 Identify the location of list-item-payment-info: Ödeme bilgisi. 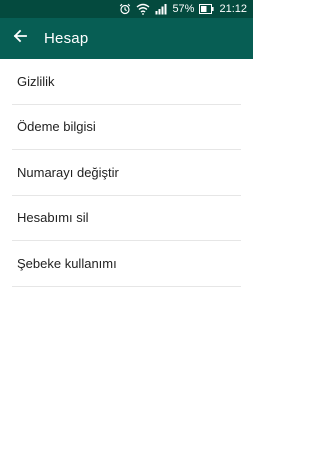
(126, 127).